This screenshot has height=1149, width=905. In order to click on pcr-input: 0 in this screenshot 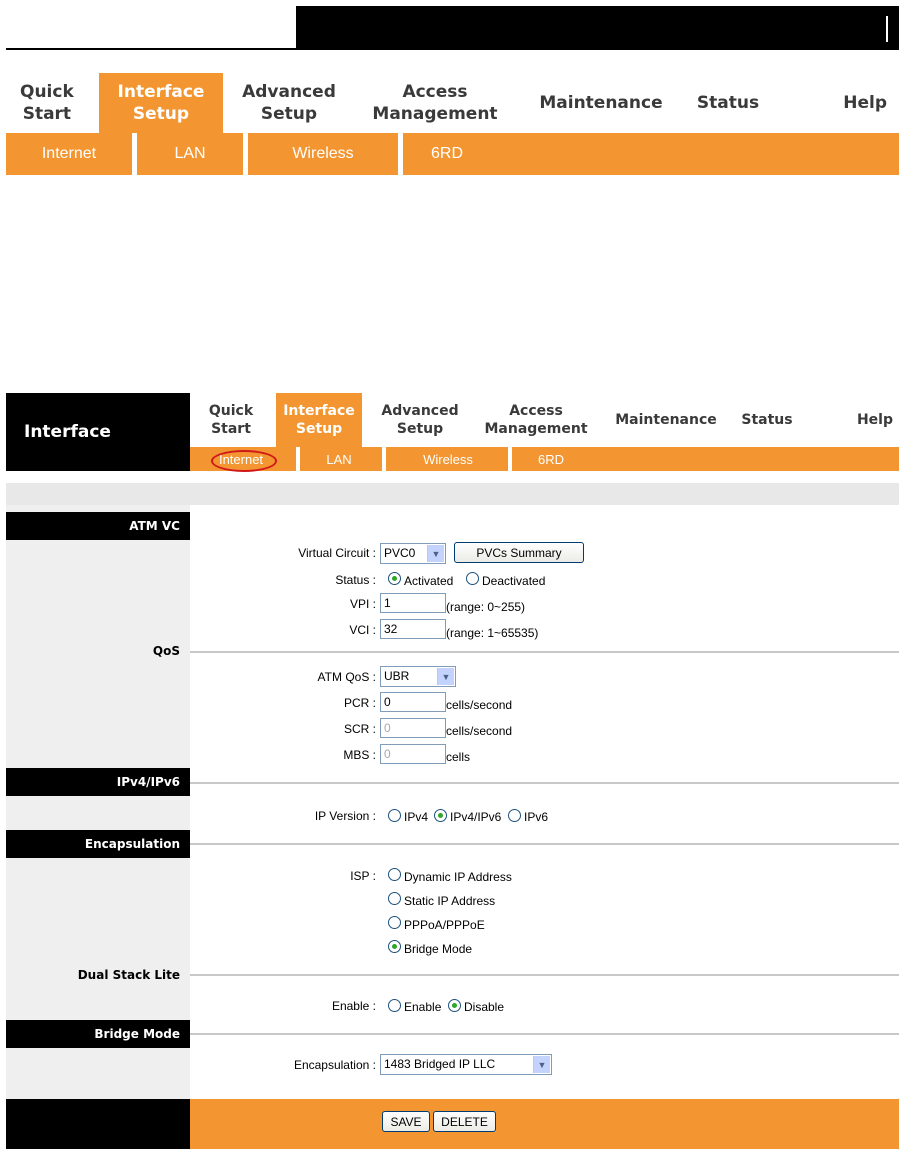, I will do `click(413, 702)`.